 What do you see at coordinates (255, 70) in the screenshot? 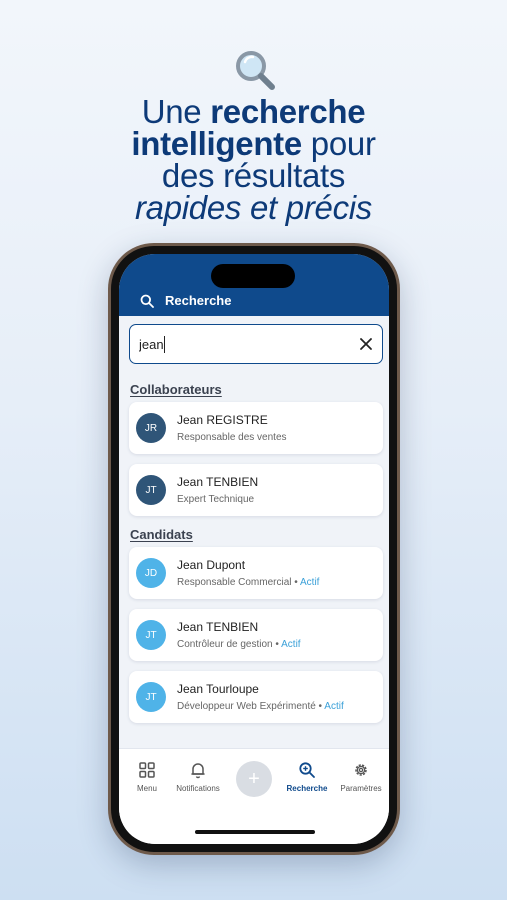
I see `magnifier-icon` at bounding box center [255, 70].